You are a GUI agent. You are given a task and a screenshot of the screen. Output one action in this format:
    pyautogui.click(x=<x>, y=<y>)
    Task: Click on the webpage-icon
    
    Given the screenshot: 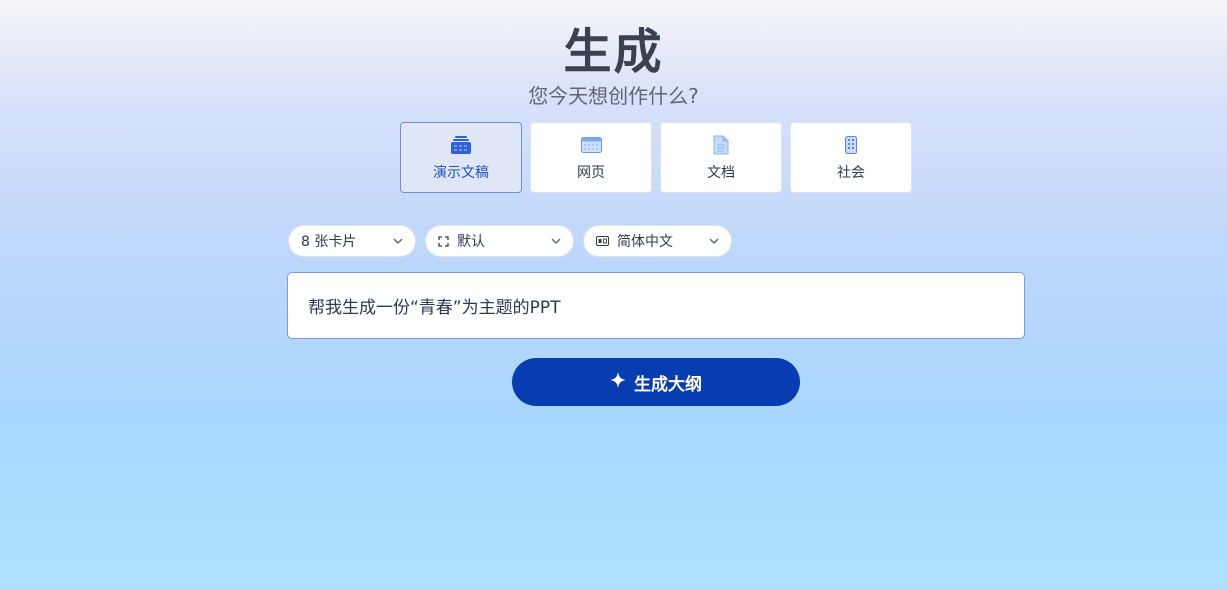 What is the action you would take?
    pyautogui.click(x=591, y=145)
    